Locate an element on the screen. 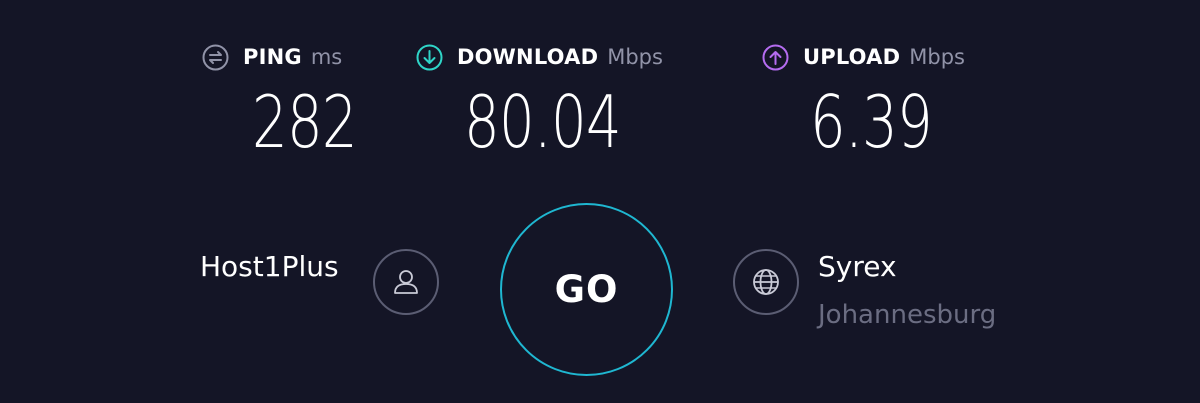 This screenshot has height=403, width=1200. go-button: GO is located at coordinates (586, 289).